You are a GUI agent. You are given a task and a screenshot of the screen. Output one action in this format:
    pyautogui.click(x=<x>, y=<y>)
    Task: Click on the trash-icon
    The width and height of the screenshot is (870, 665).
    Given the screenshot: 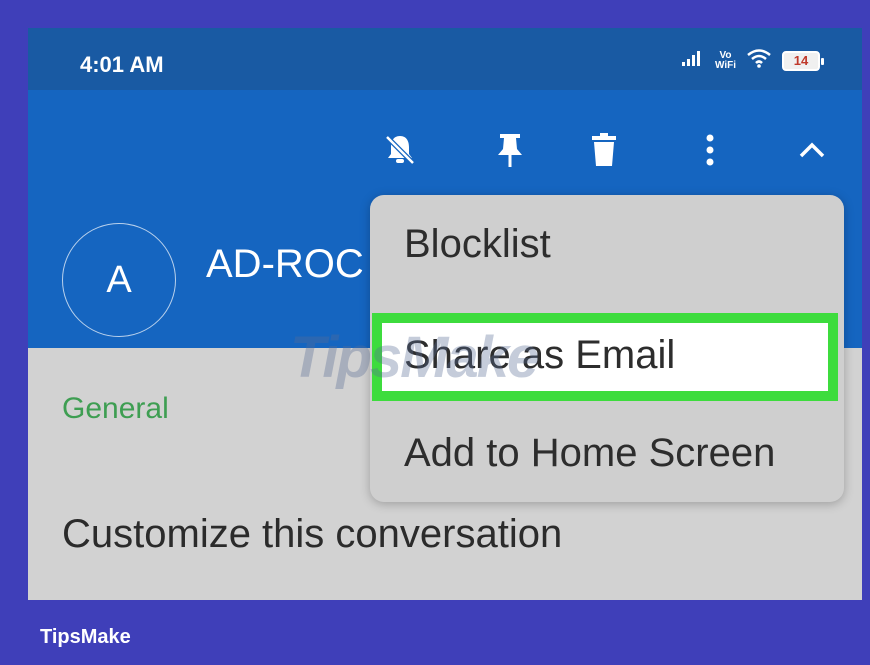 What is the action you would take?
    pyautogui.click(x=604, y=150)
    